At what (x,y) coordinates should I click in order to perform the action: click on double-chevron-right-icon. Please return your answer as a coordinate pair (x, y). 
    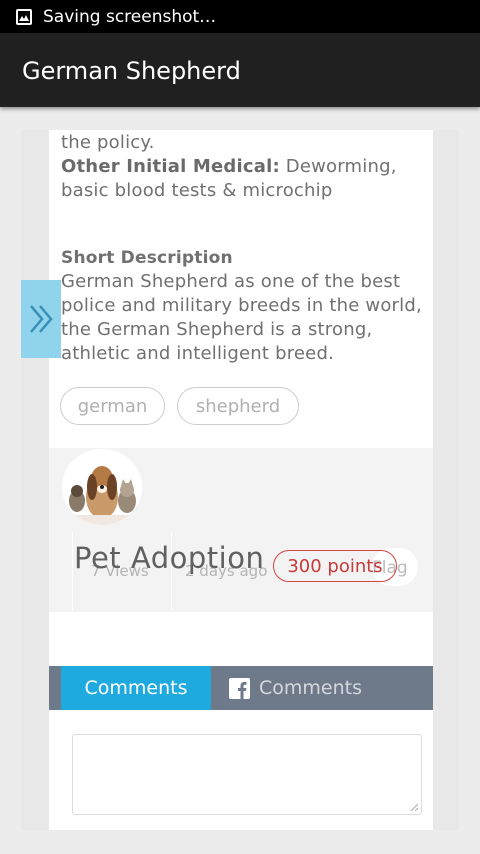
    Looking at the image, I should click on (41, 319).